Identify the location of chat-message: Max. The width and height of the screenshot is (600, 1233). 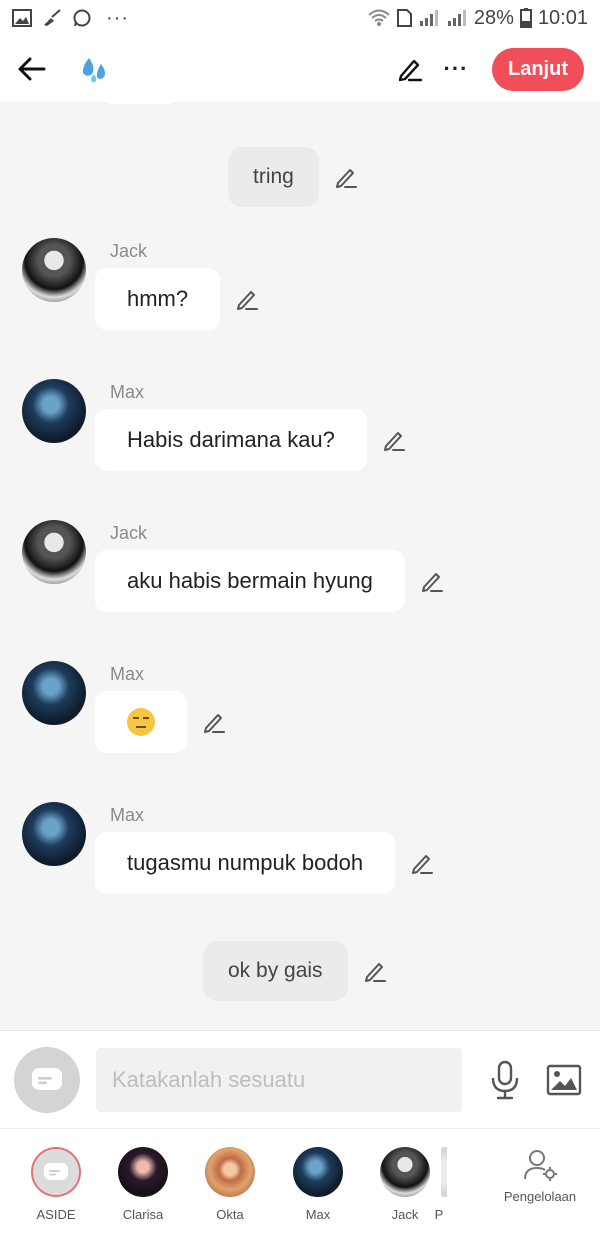
(124, 707).